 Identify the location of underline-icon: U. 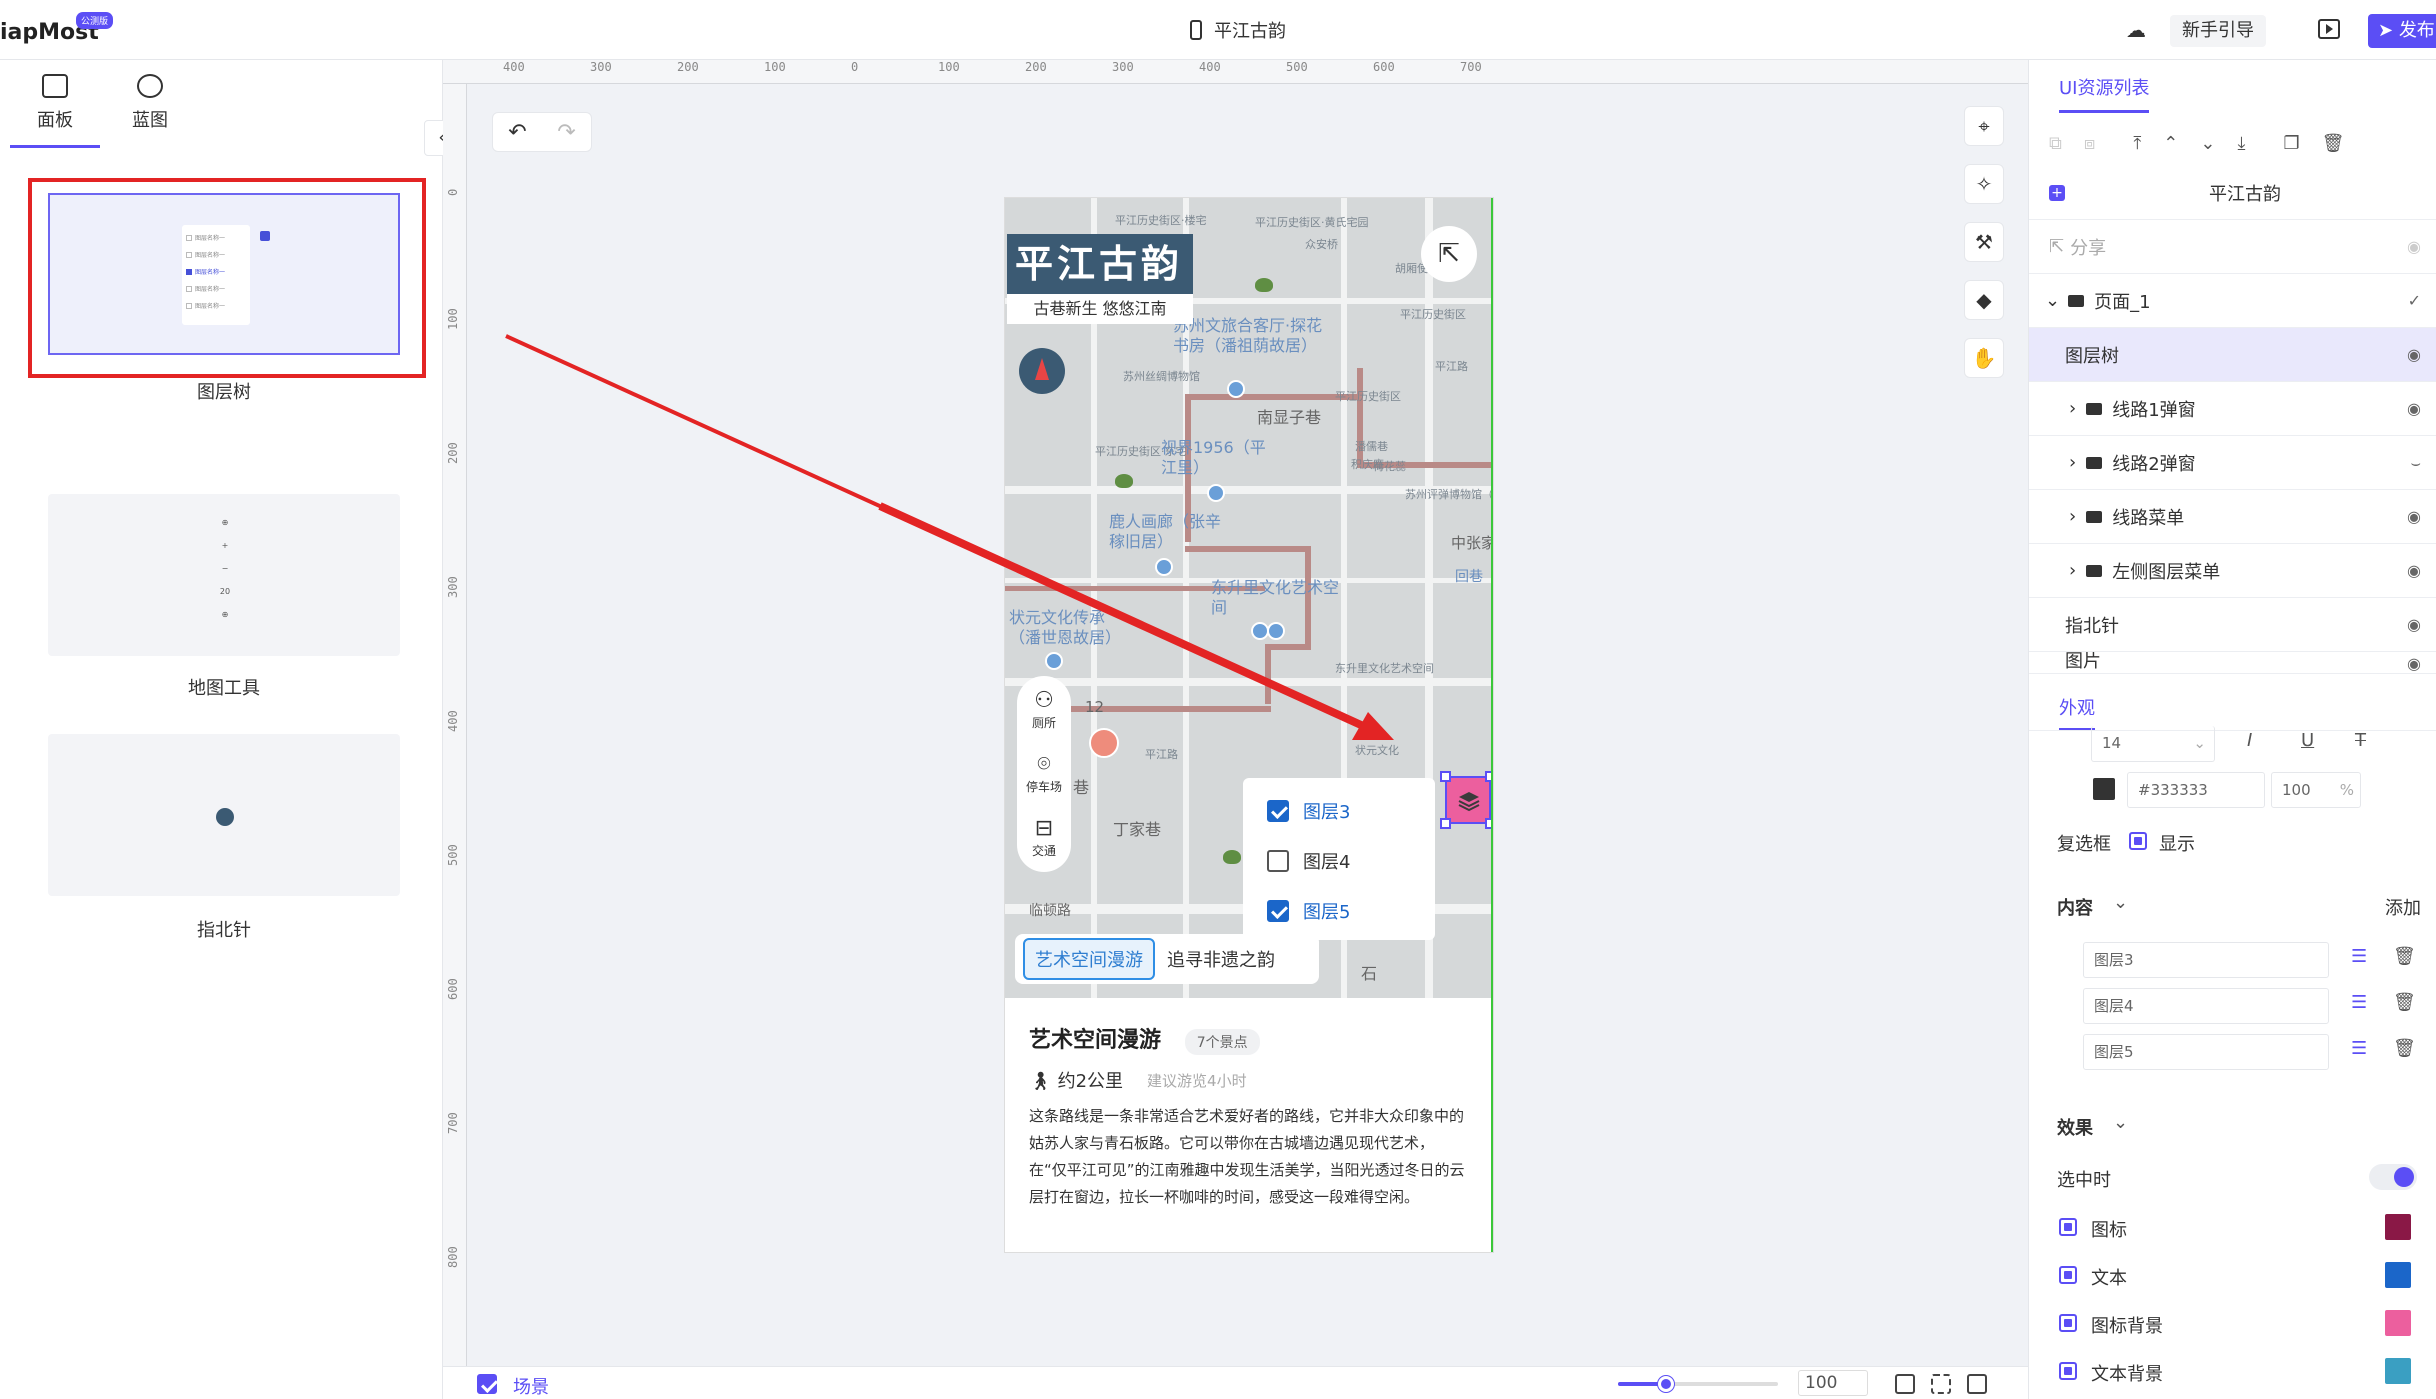
(2307, 740).